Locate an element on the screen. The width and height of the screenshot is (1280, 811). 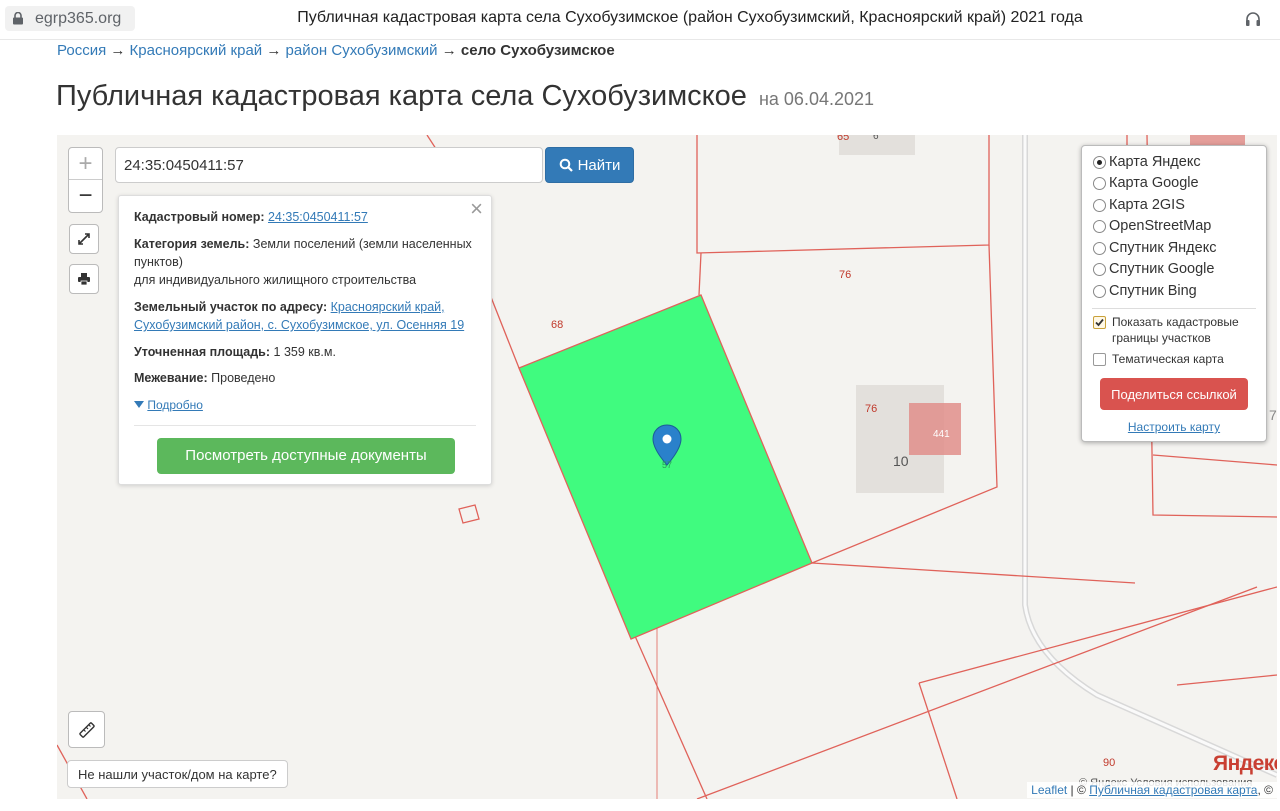
address-bar: egrp365.org is located at coordinates (70, 18).